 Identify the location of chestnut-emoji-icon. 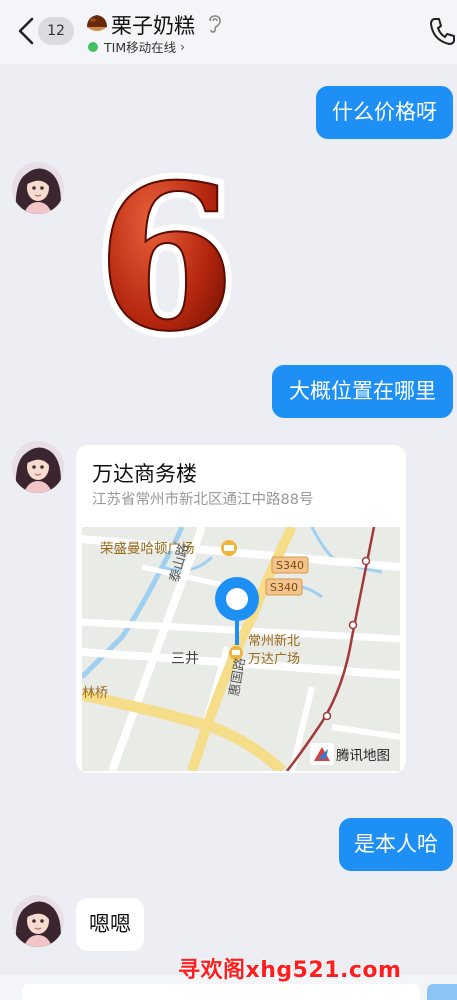
(97, 23).